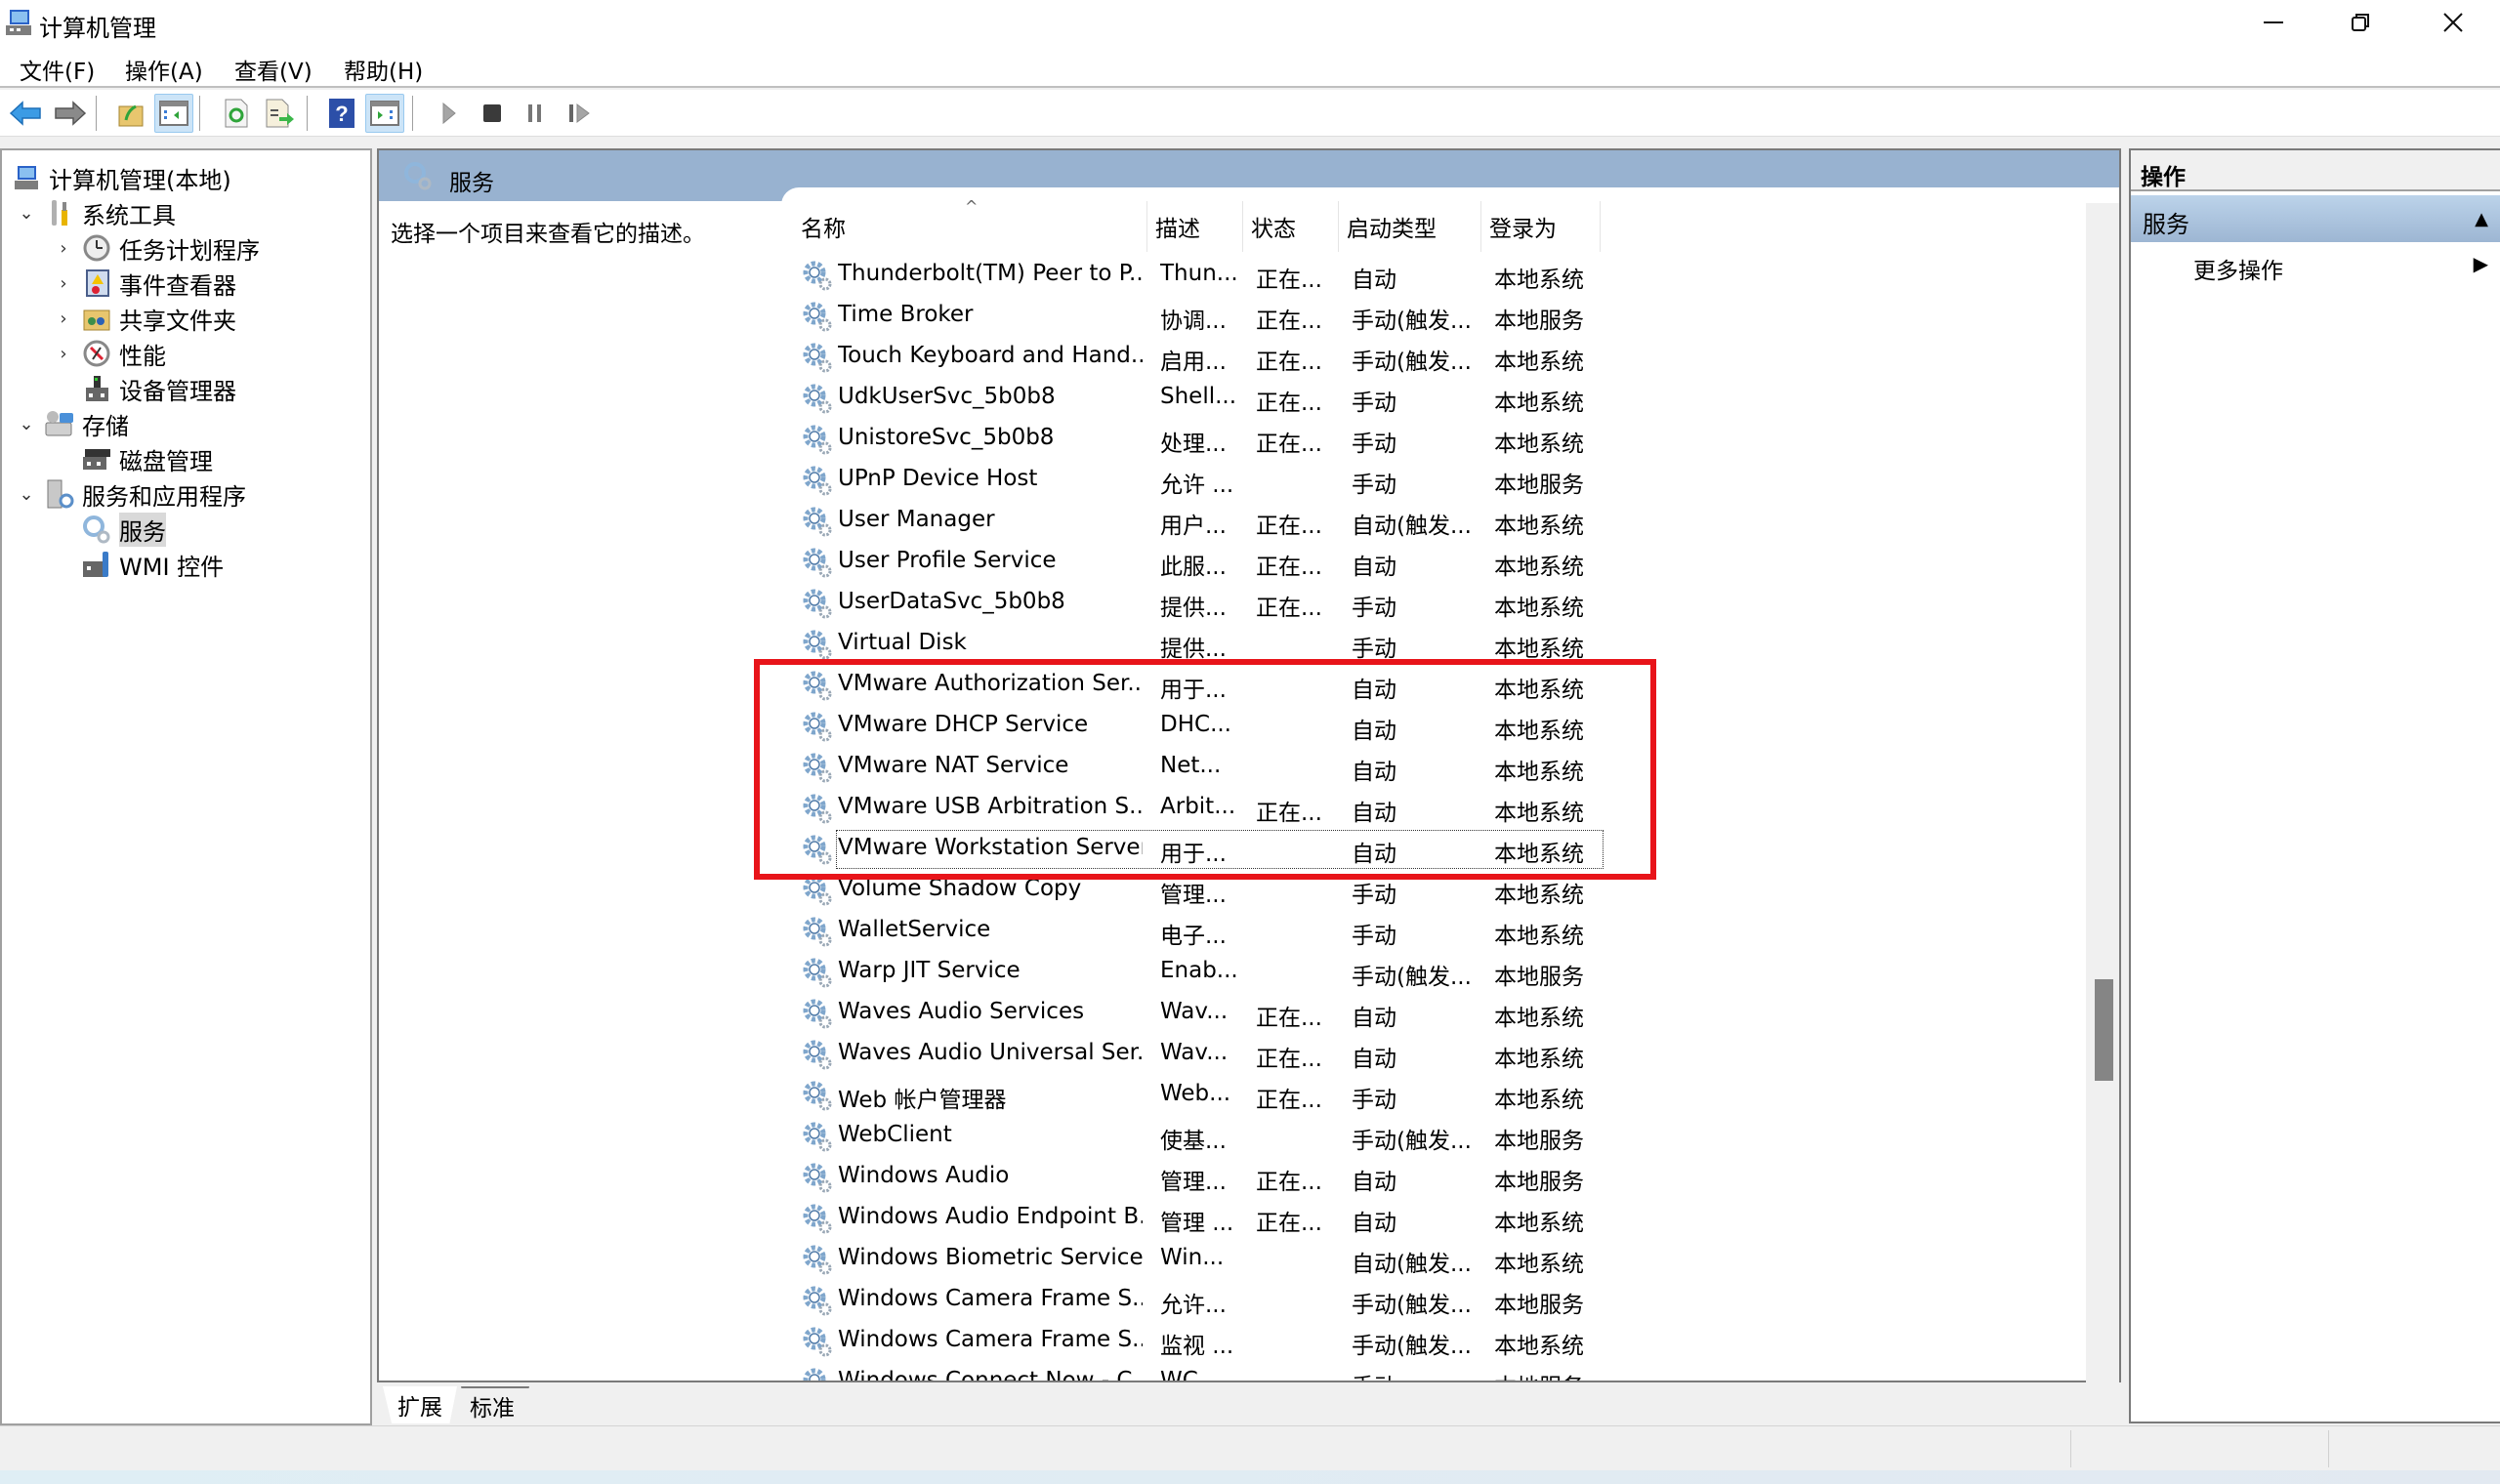  What do you see at coordinates (383, 70) in the screenshot?
I see `menu-help: 帮助(H)` at bounding box center [383, 70].